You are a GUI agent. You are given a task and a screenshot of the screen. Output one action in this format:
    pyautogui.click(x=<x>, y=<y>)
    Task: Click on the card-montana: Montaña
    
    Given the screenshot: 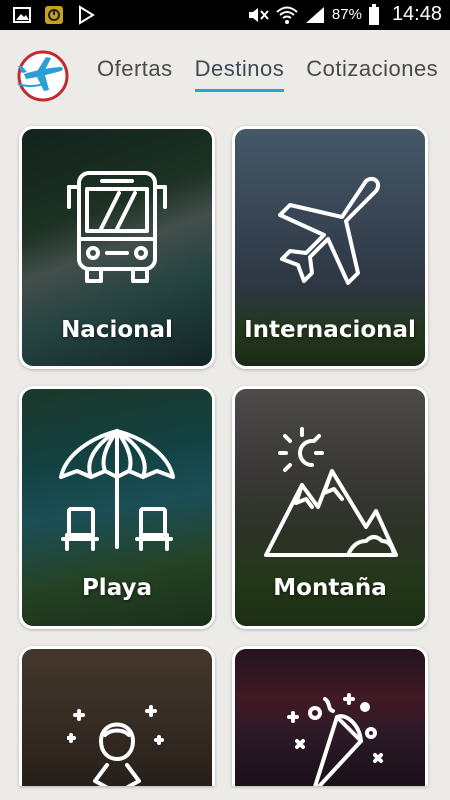 What is the action you would take?
    pyautogui.click(x=330, y=507)
    